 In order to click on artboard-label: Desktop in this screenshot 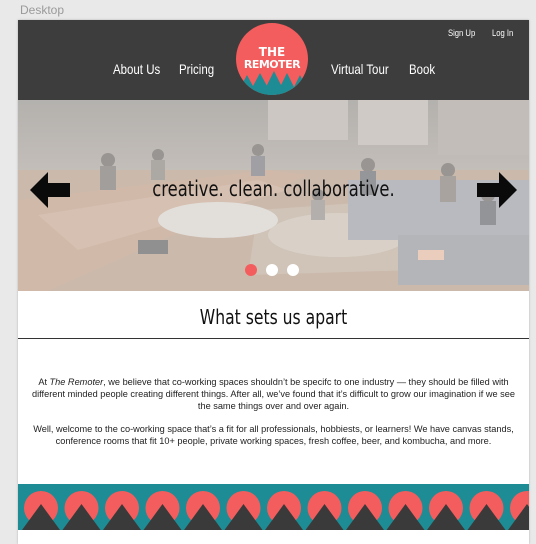, I will do `click(42, 10)`.